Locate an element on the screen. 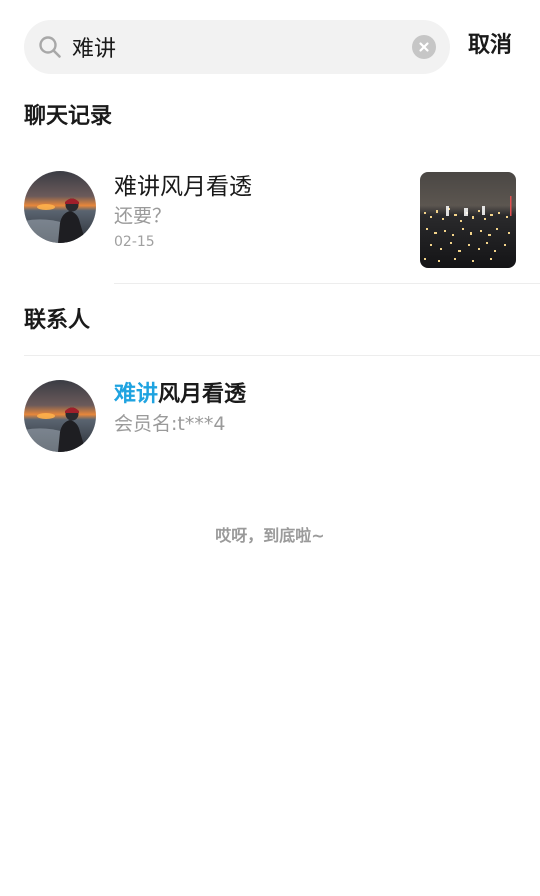 The width and height of the screenshot is (540, 896). contact-member-id: 会员名:t***4 is located at coordinates (170, 424).